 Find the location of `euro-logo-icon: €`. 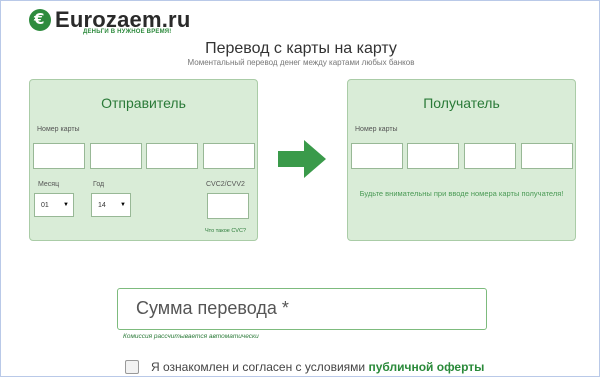

euro-logo-icon: € is located at coordinates (40, 20).